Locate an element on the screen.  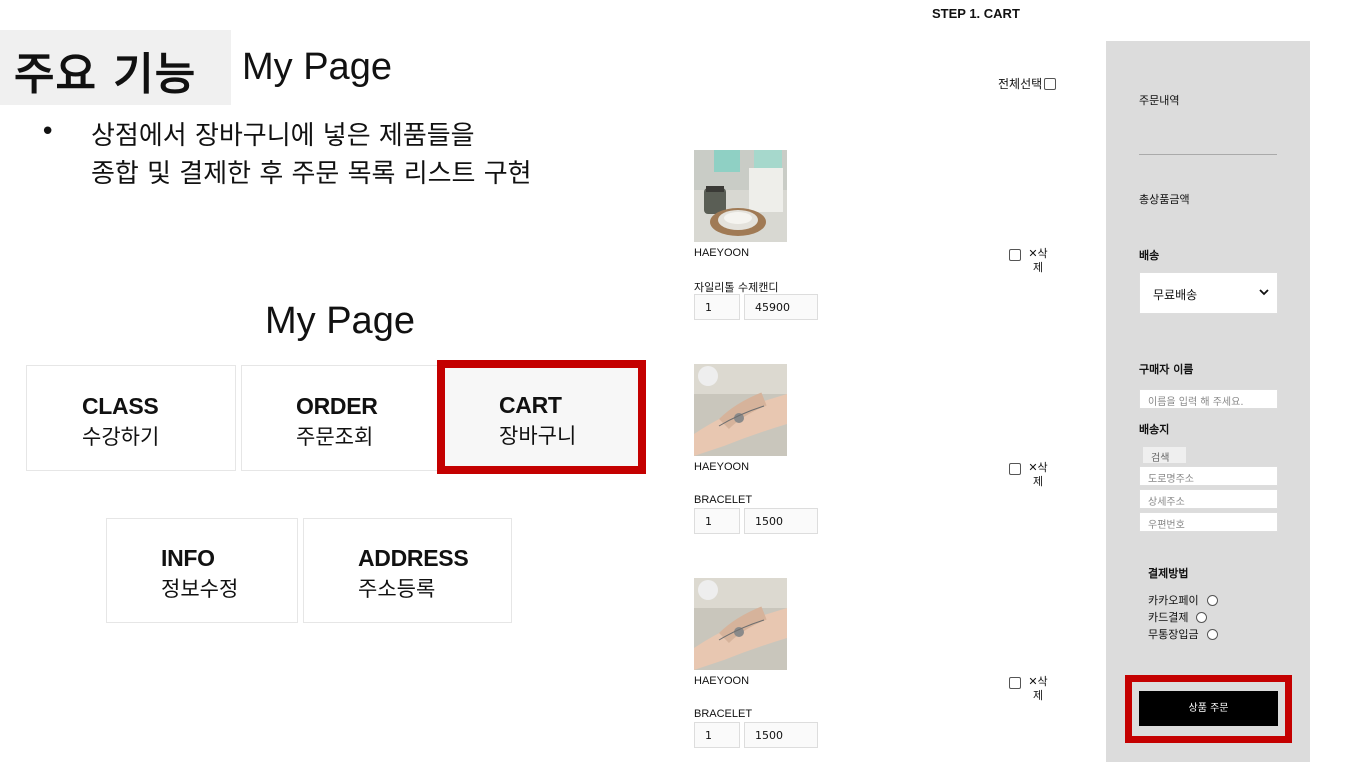
menu-card-en-label: INFO is located at coordinates (188, 558).